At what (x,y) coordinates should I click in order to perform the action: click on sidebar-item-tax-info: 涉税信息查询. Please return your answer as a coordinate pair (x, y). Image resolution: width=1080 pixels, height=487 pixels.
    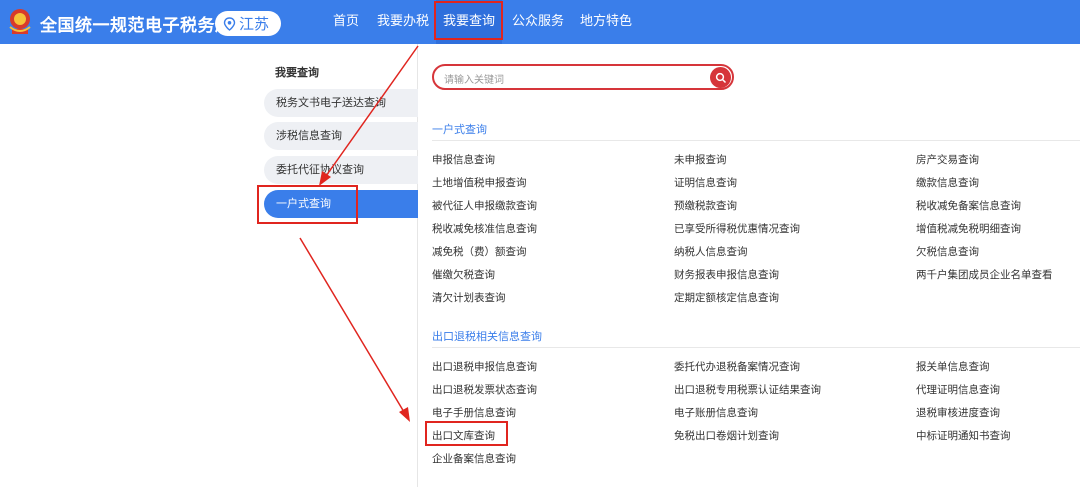
    Looking at the image, I should click on (341, 136).